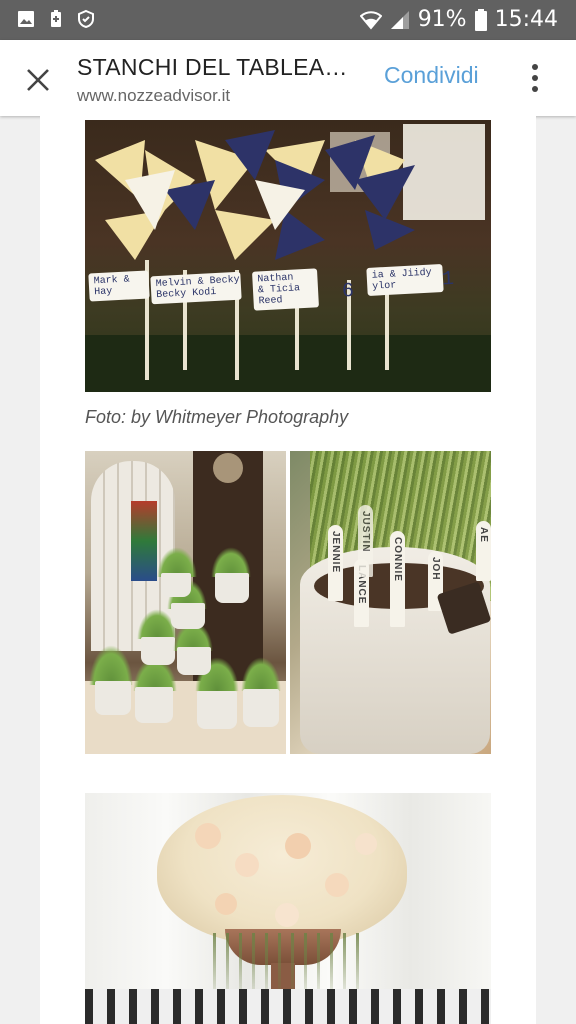 The width and height of the screenshot is (576, 1024). I want to click on name-tag: JUSTIN, so click(365, 541).